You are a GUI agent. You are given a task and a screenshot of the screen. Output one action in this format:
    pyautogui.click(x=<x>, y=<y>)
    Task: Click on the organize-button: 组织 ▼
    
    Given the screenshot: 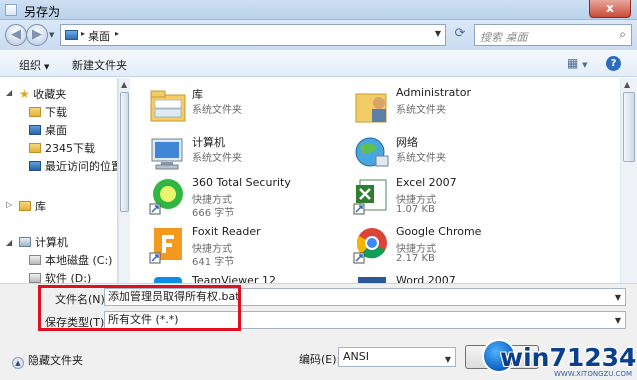 What is the action you would take?
    pyautogui.click(x=34, y=65)
    